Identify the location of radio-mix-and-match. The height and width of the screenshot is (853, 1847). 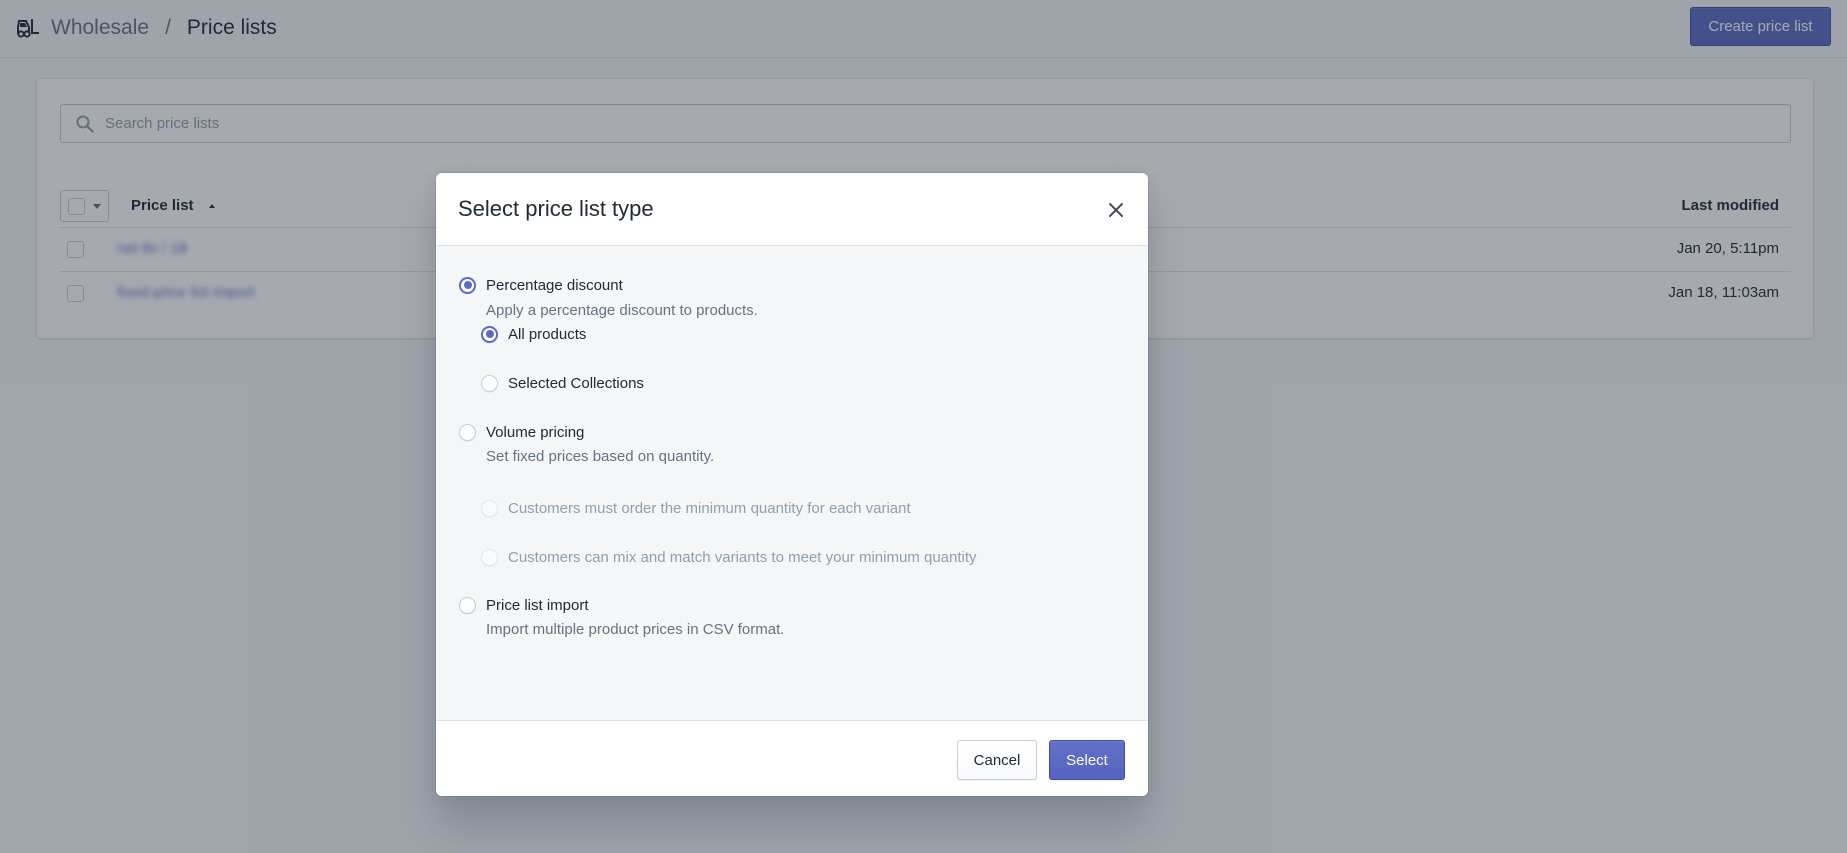
(489, 557).